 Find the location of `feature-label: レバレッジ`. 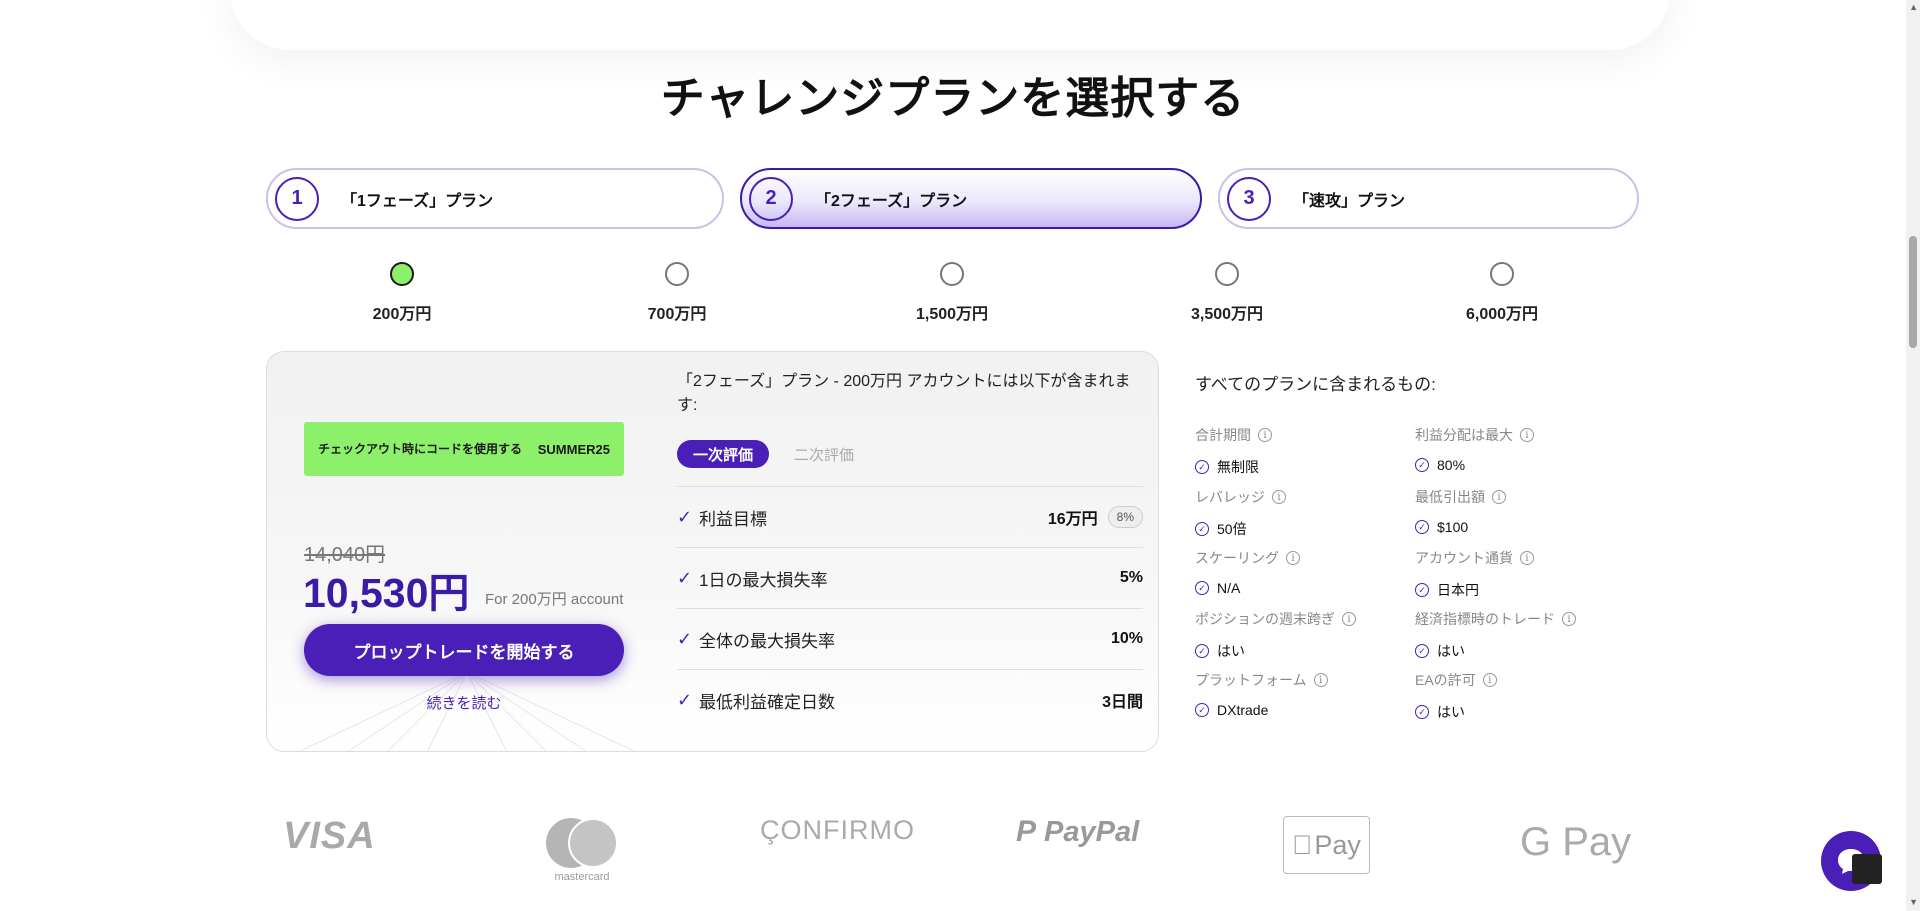

feature-label: レバレッジ is located at coordinates (1230, 497).